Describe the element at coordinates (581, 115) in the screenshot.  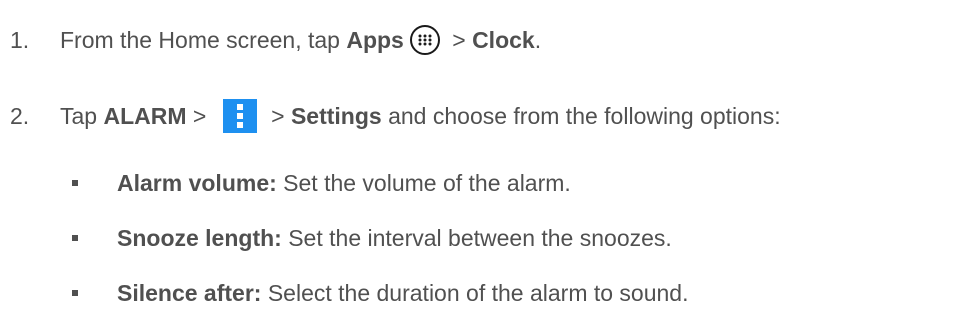
I see `step-text-after: and choose from the following options:` at that location.